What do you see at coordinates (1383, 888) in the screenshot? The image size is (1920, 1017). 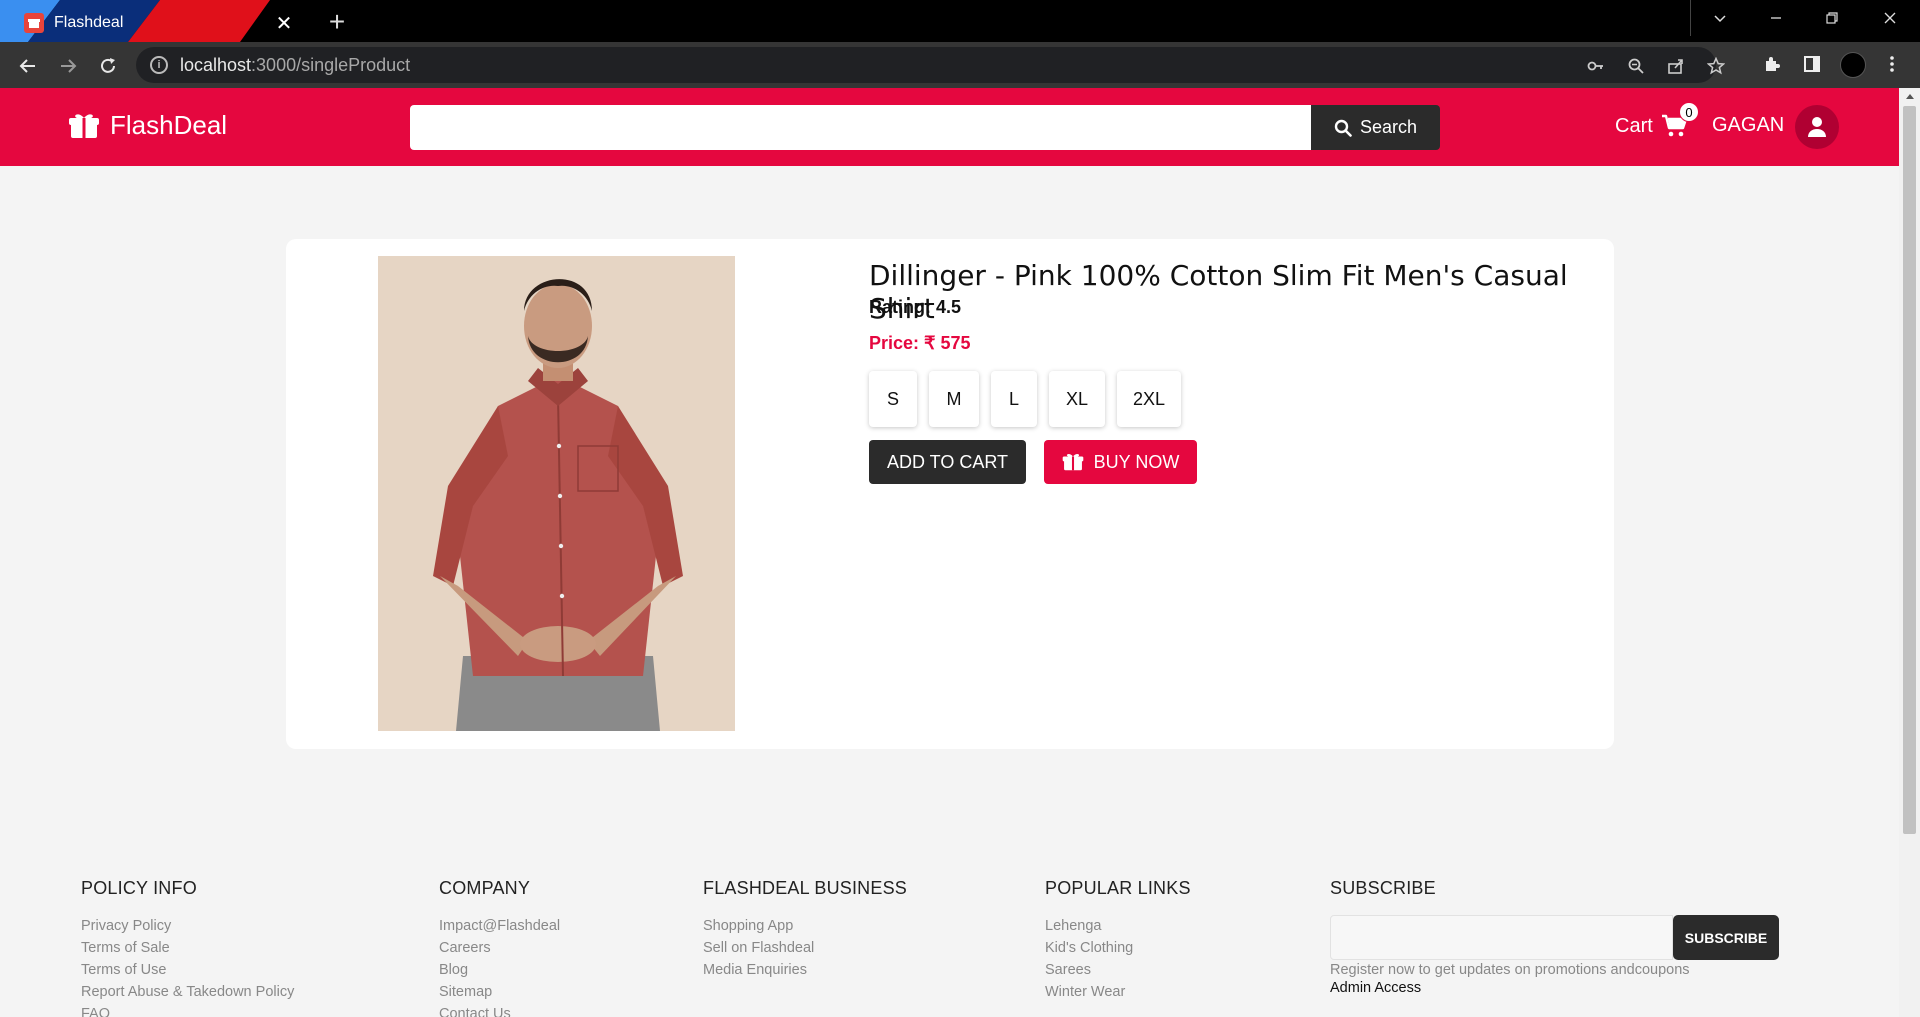 I see `footer-heading: SUBSCRIBE` at bounding box center [1383, 888].